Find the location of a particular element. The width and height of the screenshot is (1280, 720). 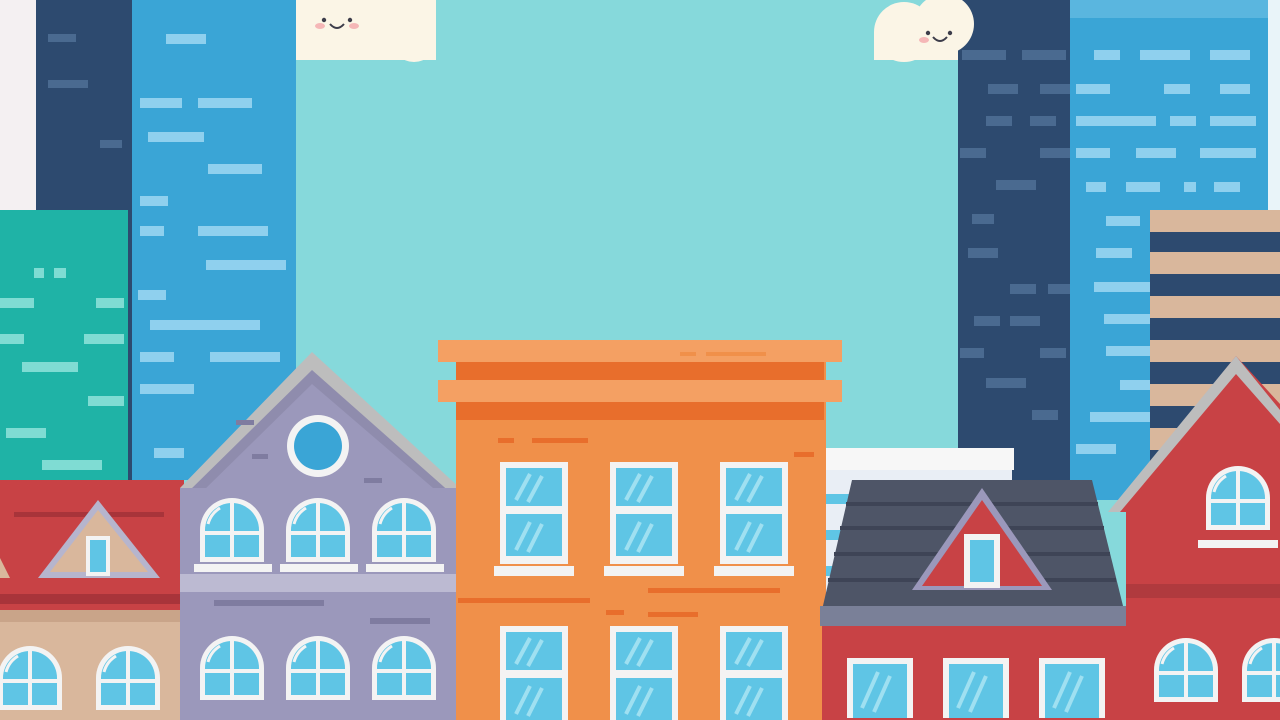

skyscraper-teal-left is located at coordinates (64, 345).